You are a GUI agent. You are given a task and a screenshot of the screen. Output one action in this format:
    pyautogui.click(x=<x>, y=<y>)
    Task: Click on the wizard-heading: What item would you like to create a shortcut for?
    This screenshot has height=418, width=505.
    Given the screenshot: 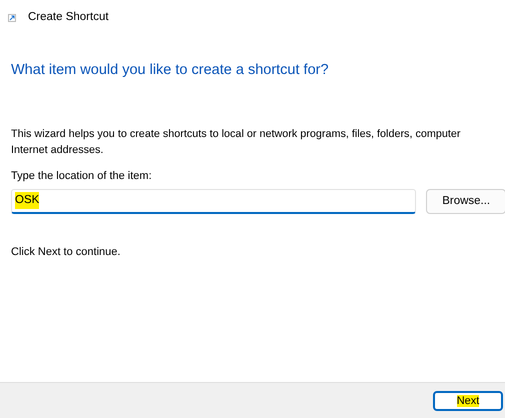 What is the action you would take?
    pyautogui.click(x=170, y=71)
    